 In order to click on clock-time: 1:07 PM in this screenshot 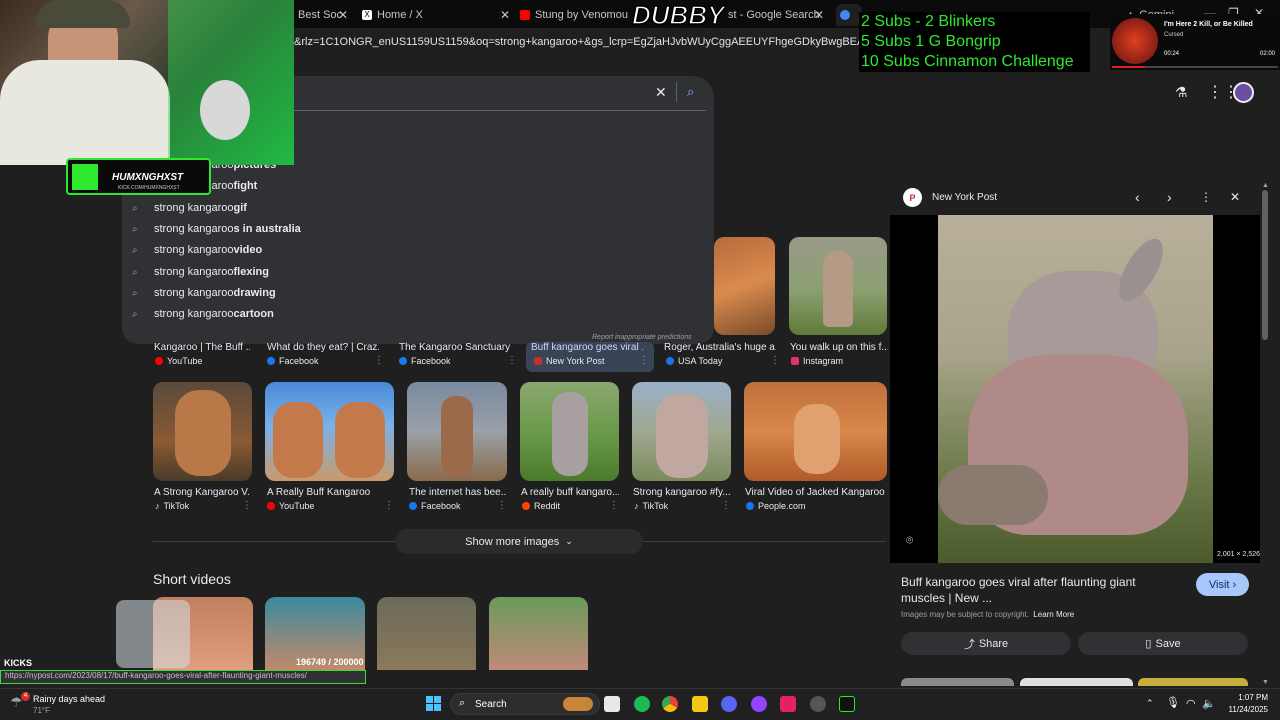, I will do `click(1247, 697)`.